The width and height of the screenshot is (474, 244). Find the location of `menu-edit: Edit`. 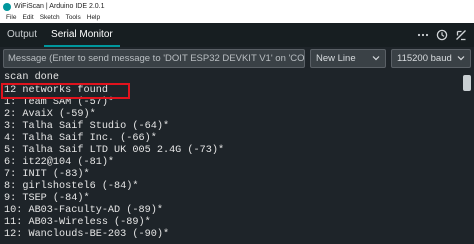

menu-edit: Edit is located at coordinates (27, 18).